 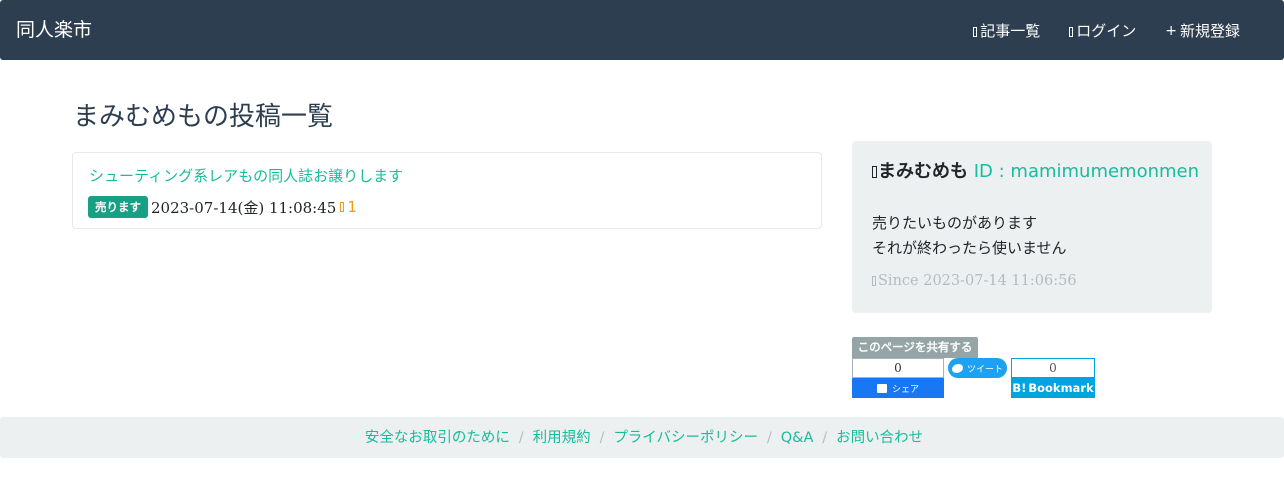 What do you see at coordinates (874, 172) in the screenshot?
I see `user-icon` at bounding box center [874, 172].